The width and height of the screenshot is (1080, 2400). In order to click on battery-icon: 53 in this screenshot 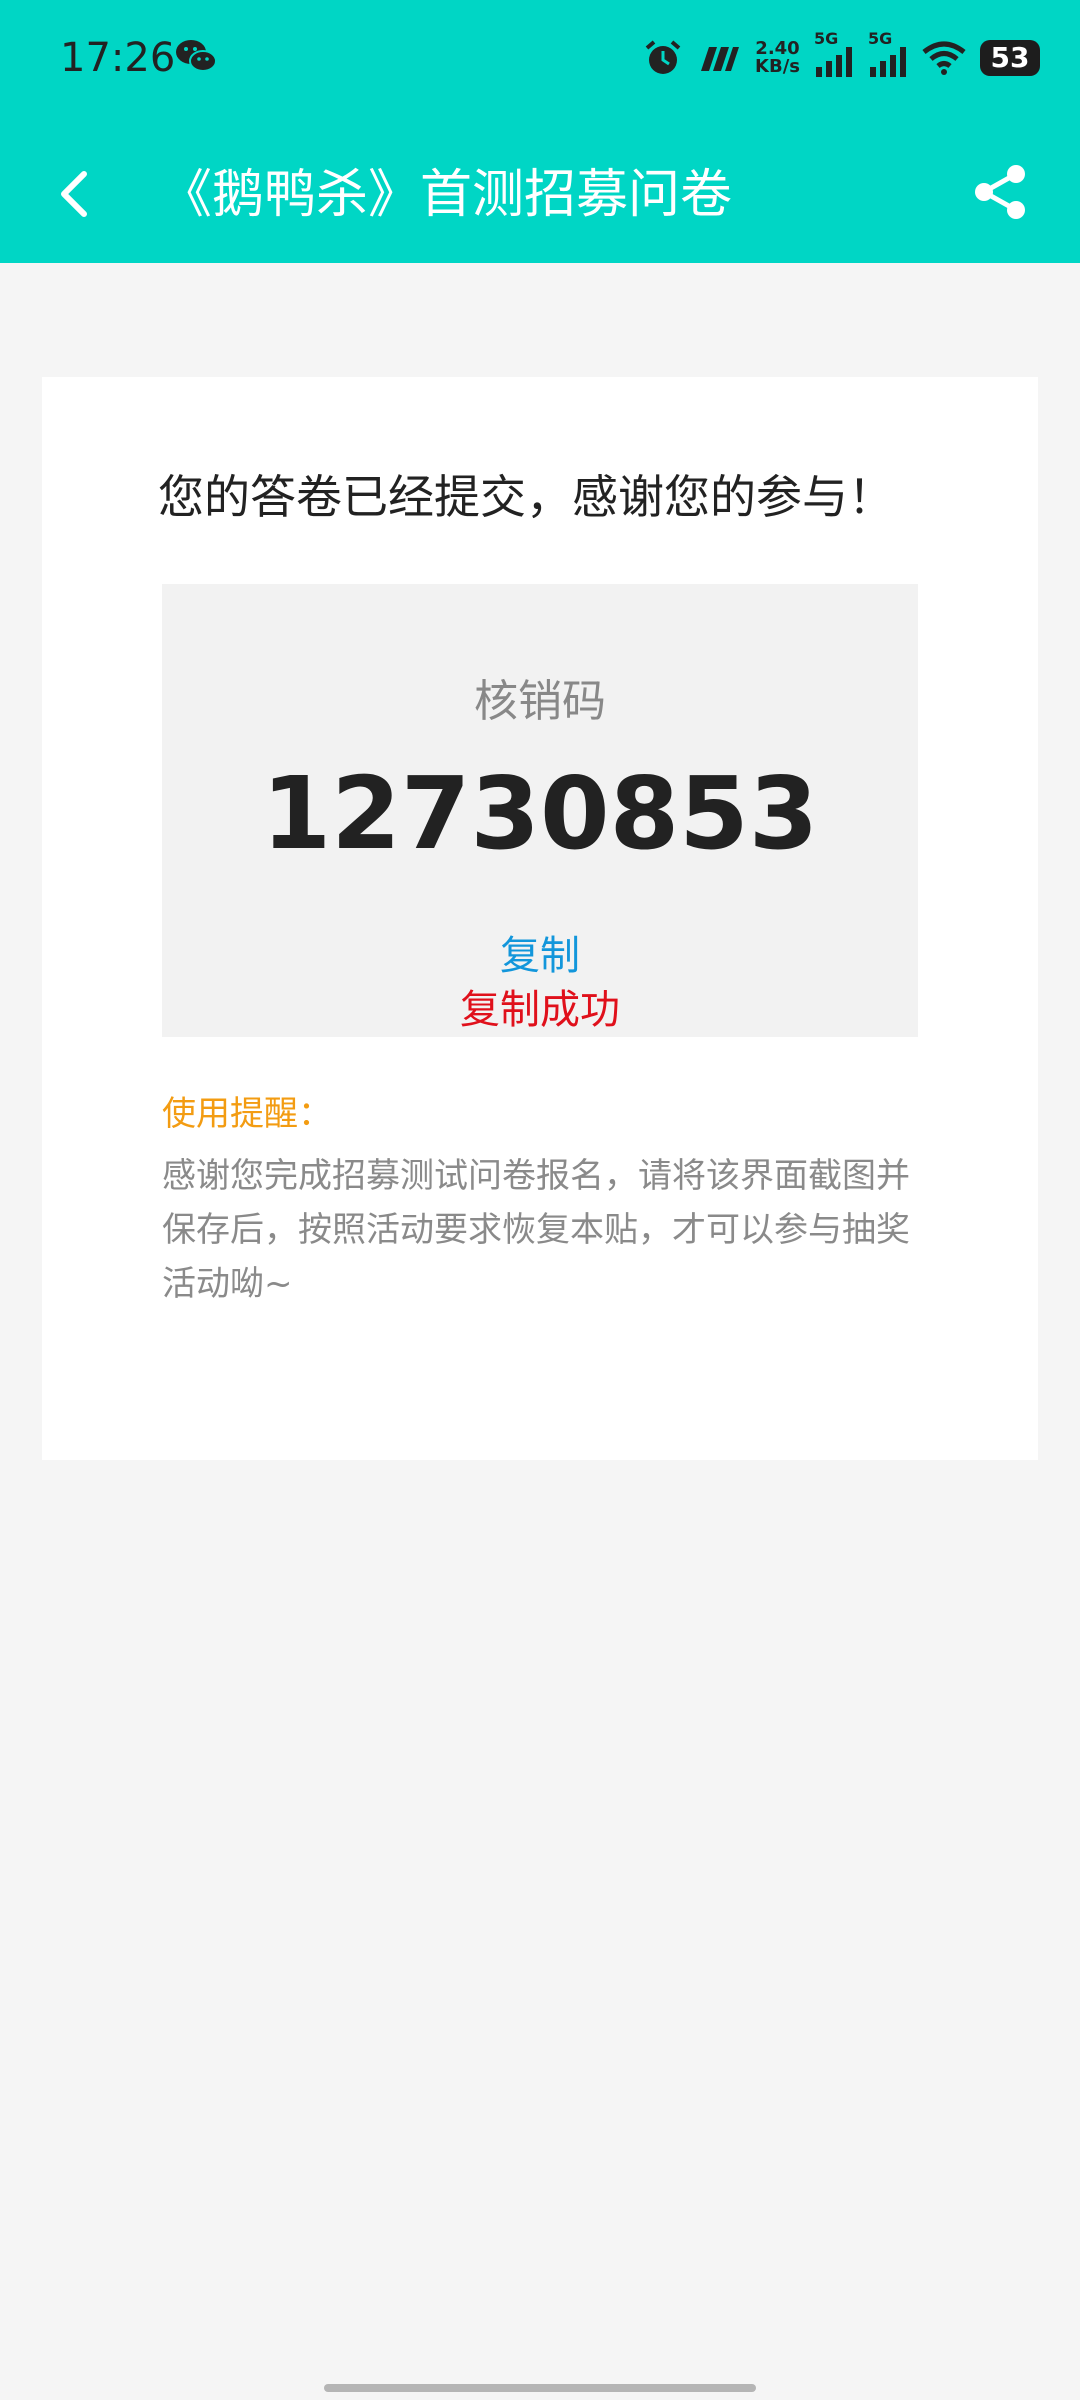, I will do `click(1010, 58)`.